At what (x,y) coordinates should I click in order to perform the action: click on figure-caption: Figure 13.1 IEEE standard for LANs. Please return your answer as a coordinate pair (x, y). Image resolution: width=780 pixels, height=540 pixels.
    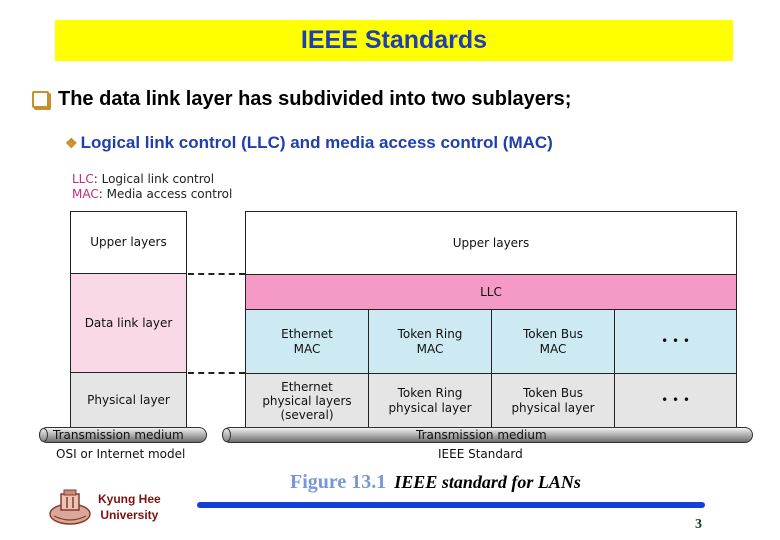
    Looking at the image, I should click on (435, 482).